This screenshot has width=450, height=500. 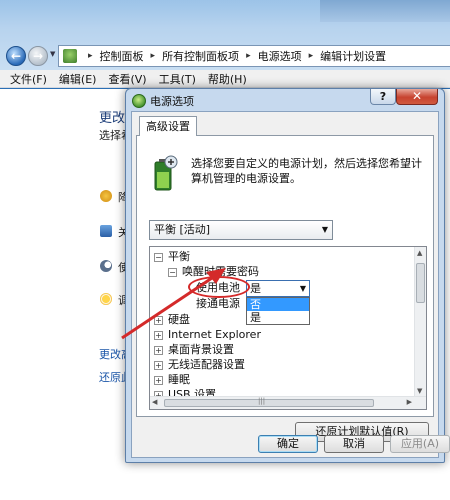 What do you see at coordinates (385, 11) in the screenshot?
I see `caption-area` at bounding box center [385, 11].